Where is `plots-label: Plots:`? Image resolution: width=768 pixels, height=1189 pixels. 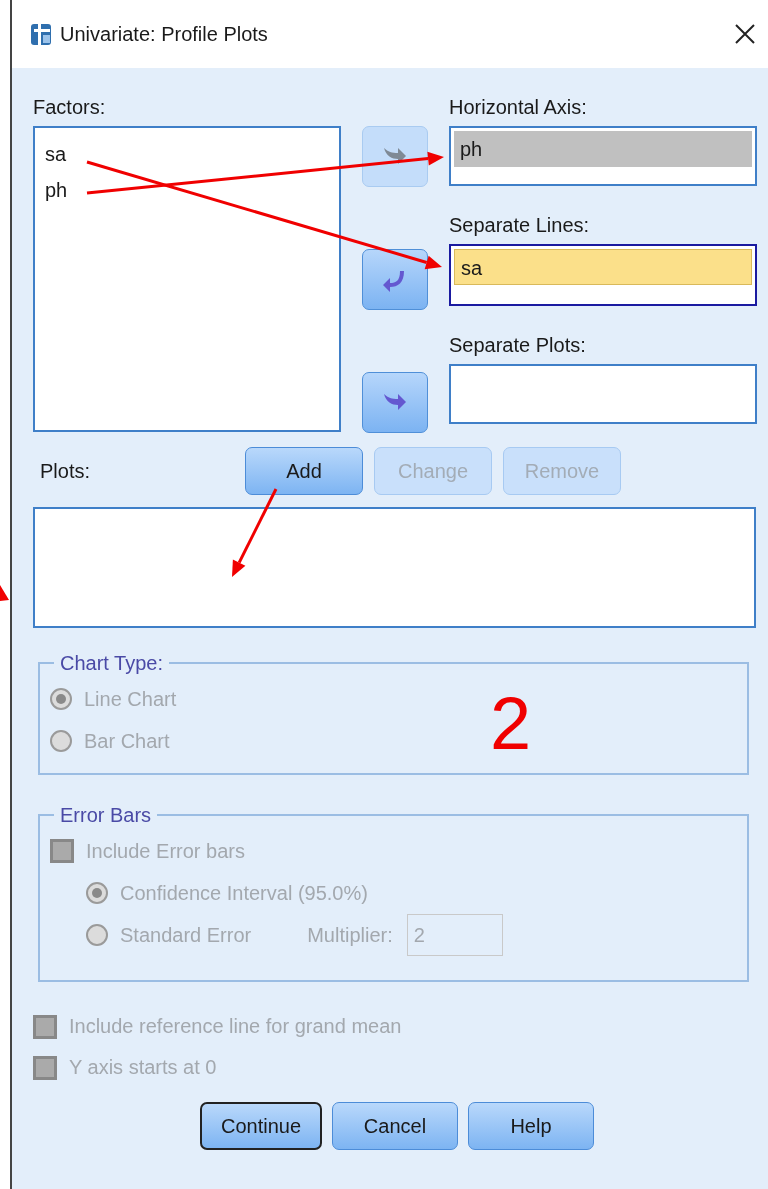 plots-label: Plots: is located at coordinates (65, 471).